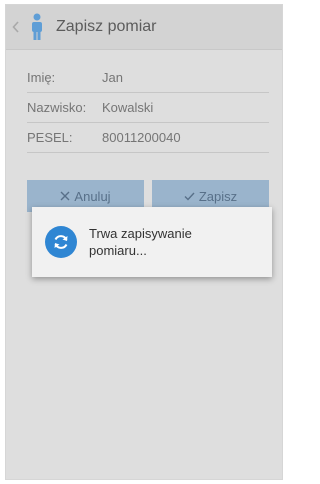 The width and height of the screenshot is (320, 484). Describe the element at coordinates (65, 196) in the screenshot. I see `close-icon` at that location.